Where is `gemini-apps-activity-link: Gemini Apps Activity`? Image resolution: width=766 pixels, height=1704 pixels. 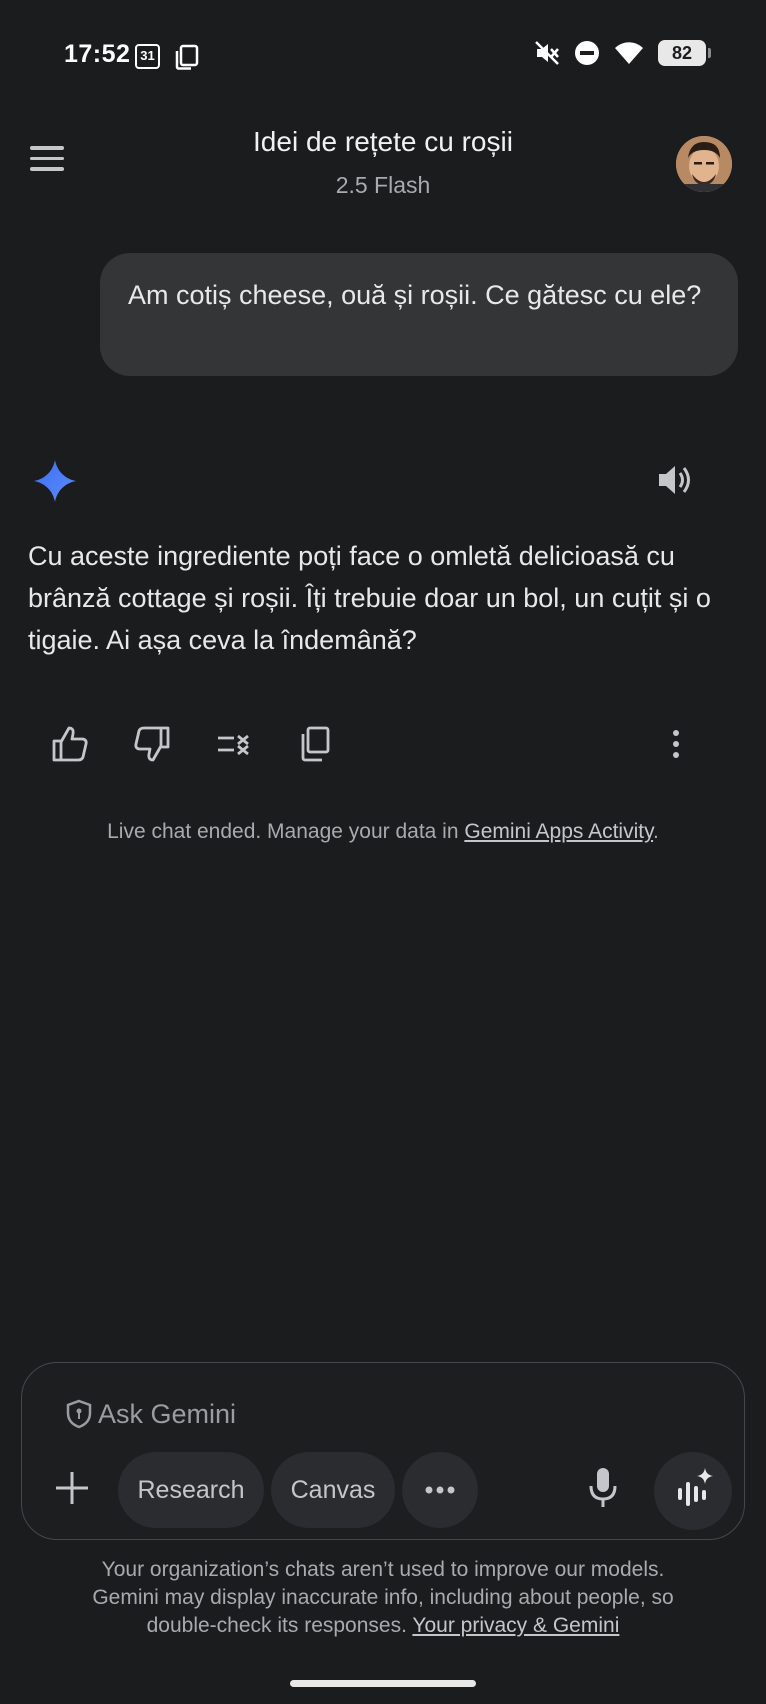
gemini-apps-activity-link: Gemini Apps Activity is located at coordinates (558, 831).